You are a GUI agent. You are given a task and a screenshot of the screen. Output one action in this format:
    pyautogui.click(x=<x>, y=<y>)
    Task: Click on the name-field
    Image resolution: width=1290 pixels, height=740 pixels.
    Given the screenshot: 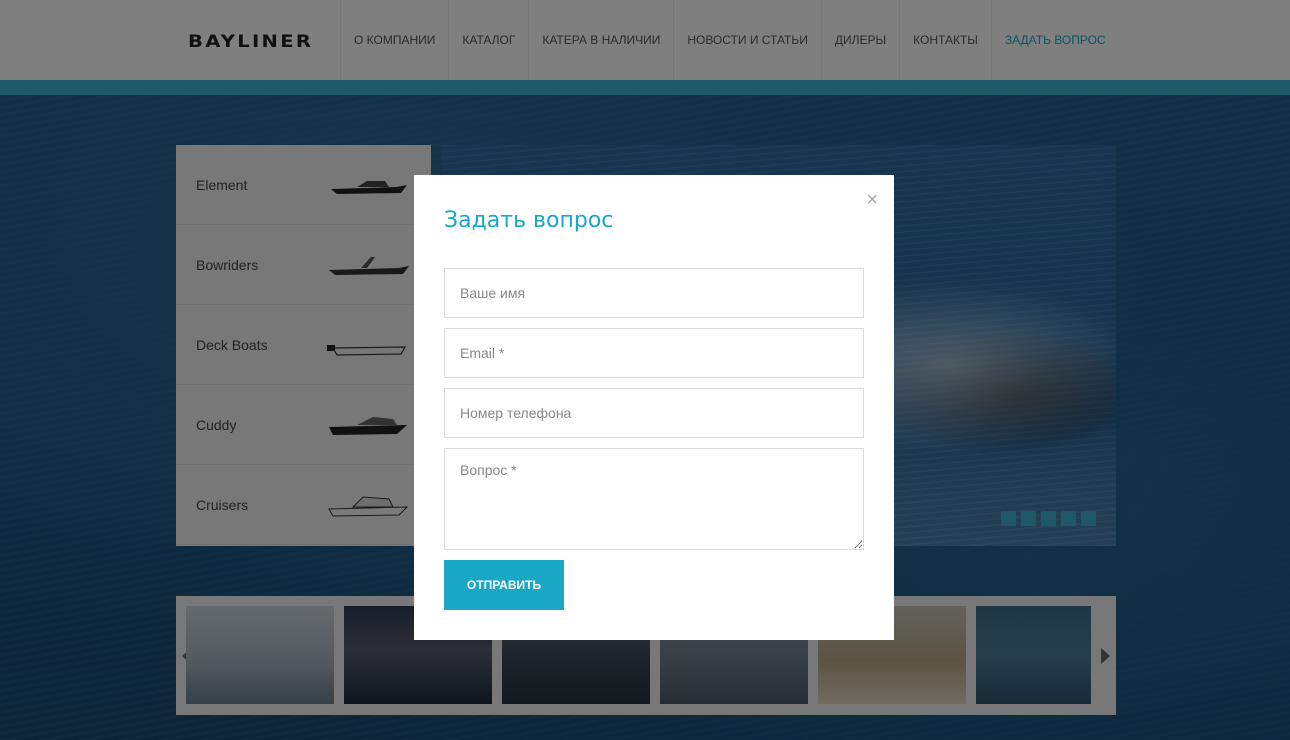 What is the action you would take?
    pyautogui.click(x=654, y=293)
    